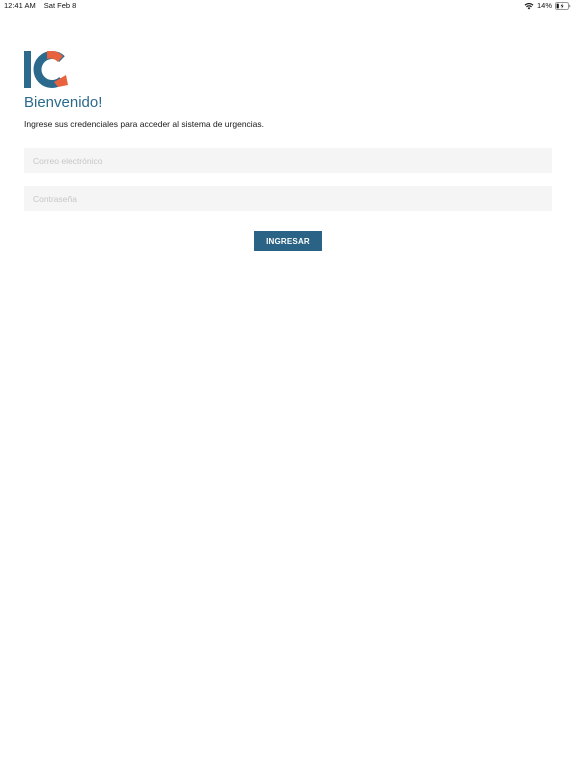 The width and height of the screenshot is (576, 768). Describe the element at coordinates (63, 102) in the screenshot. I see `welcome-title: Bienvenido!` at that location.